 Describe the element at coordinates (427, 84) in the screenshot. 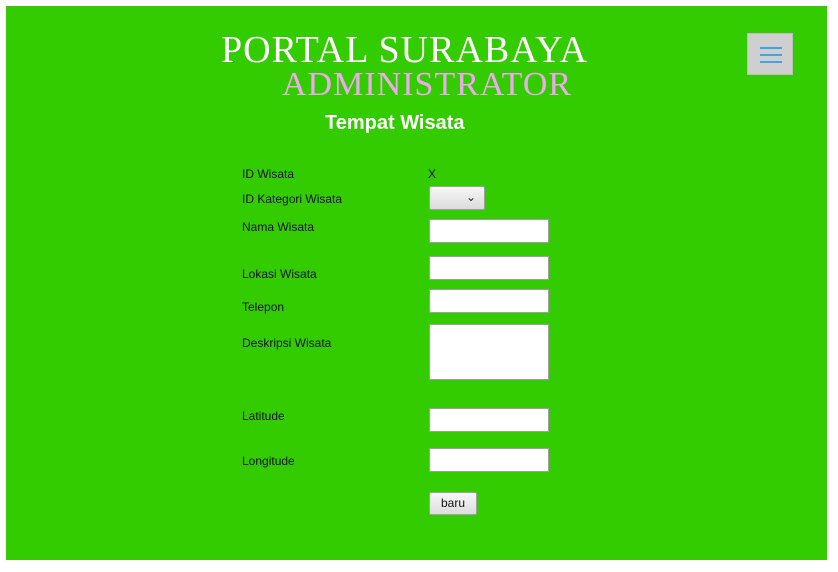

I see `site-subtitle: ADMINISTRATOR` at that location.